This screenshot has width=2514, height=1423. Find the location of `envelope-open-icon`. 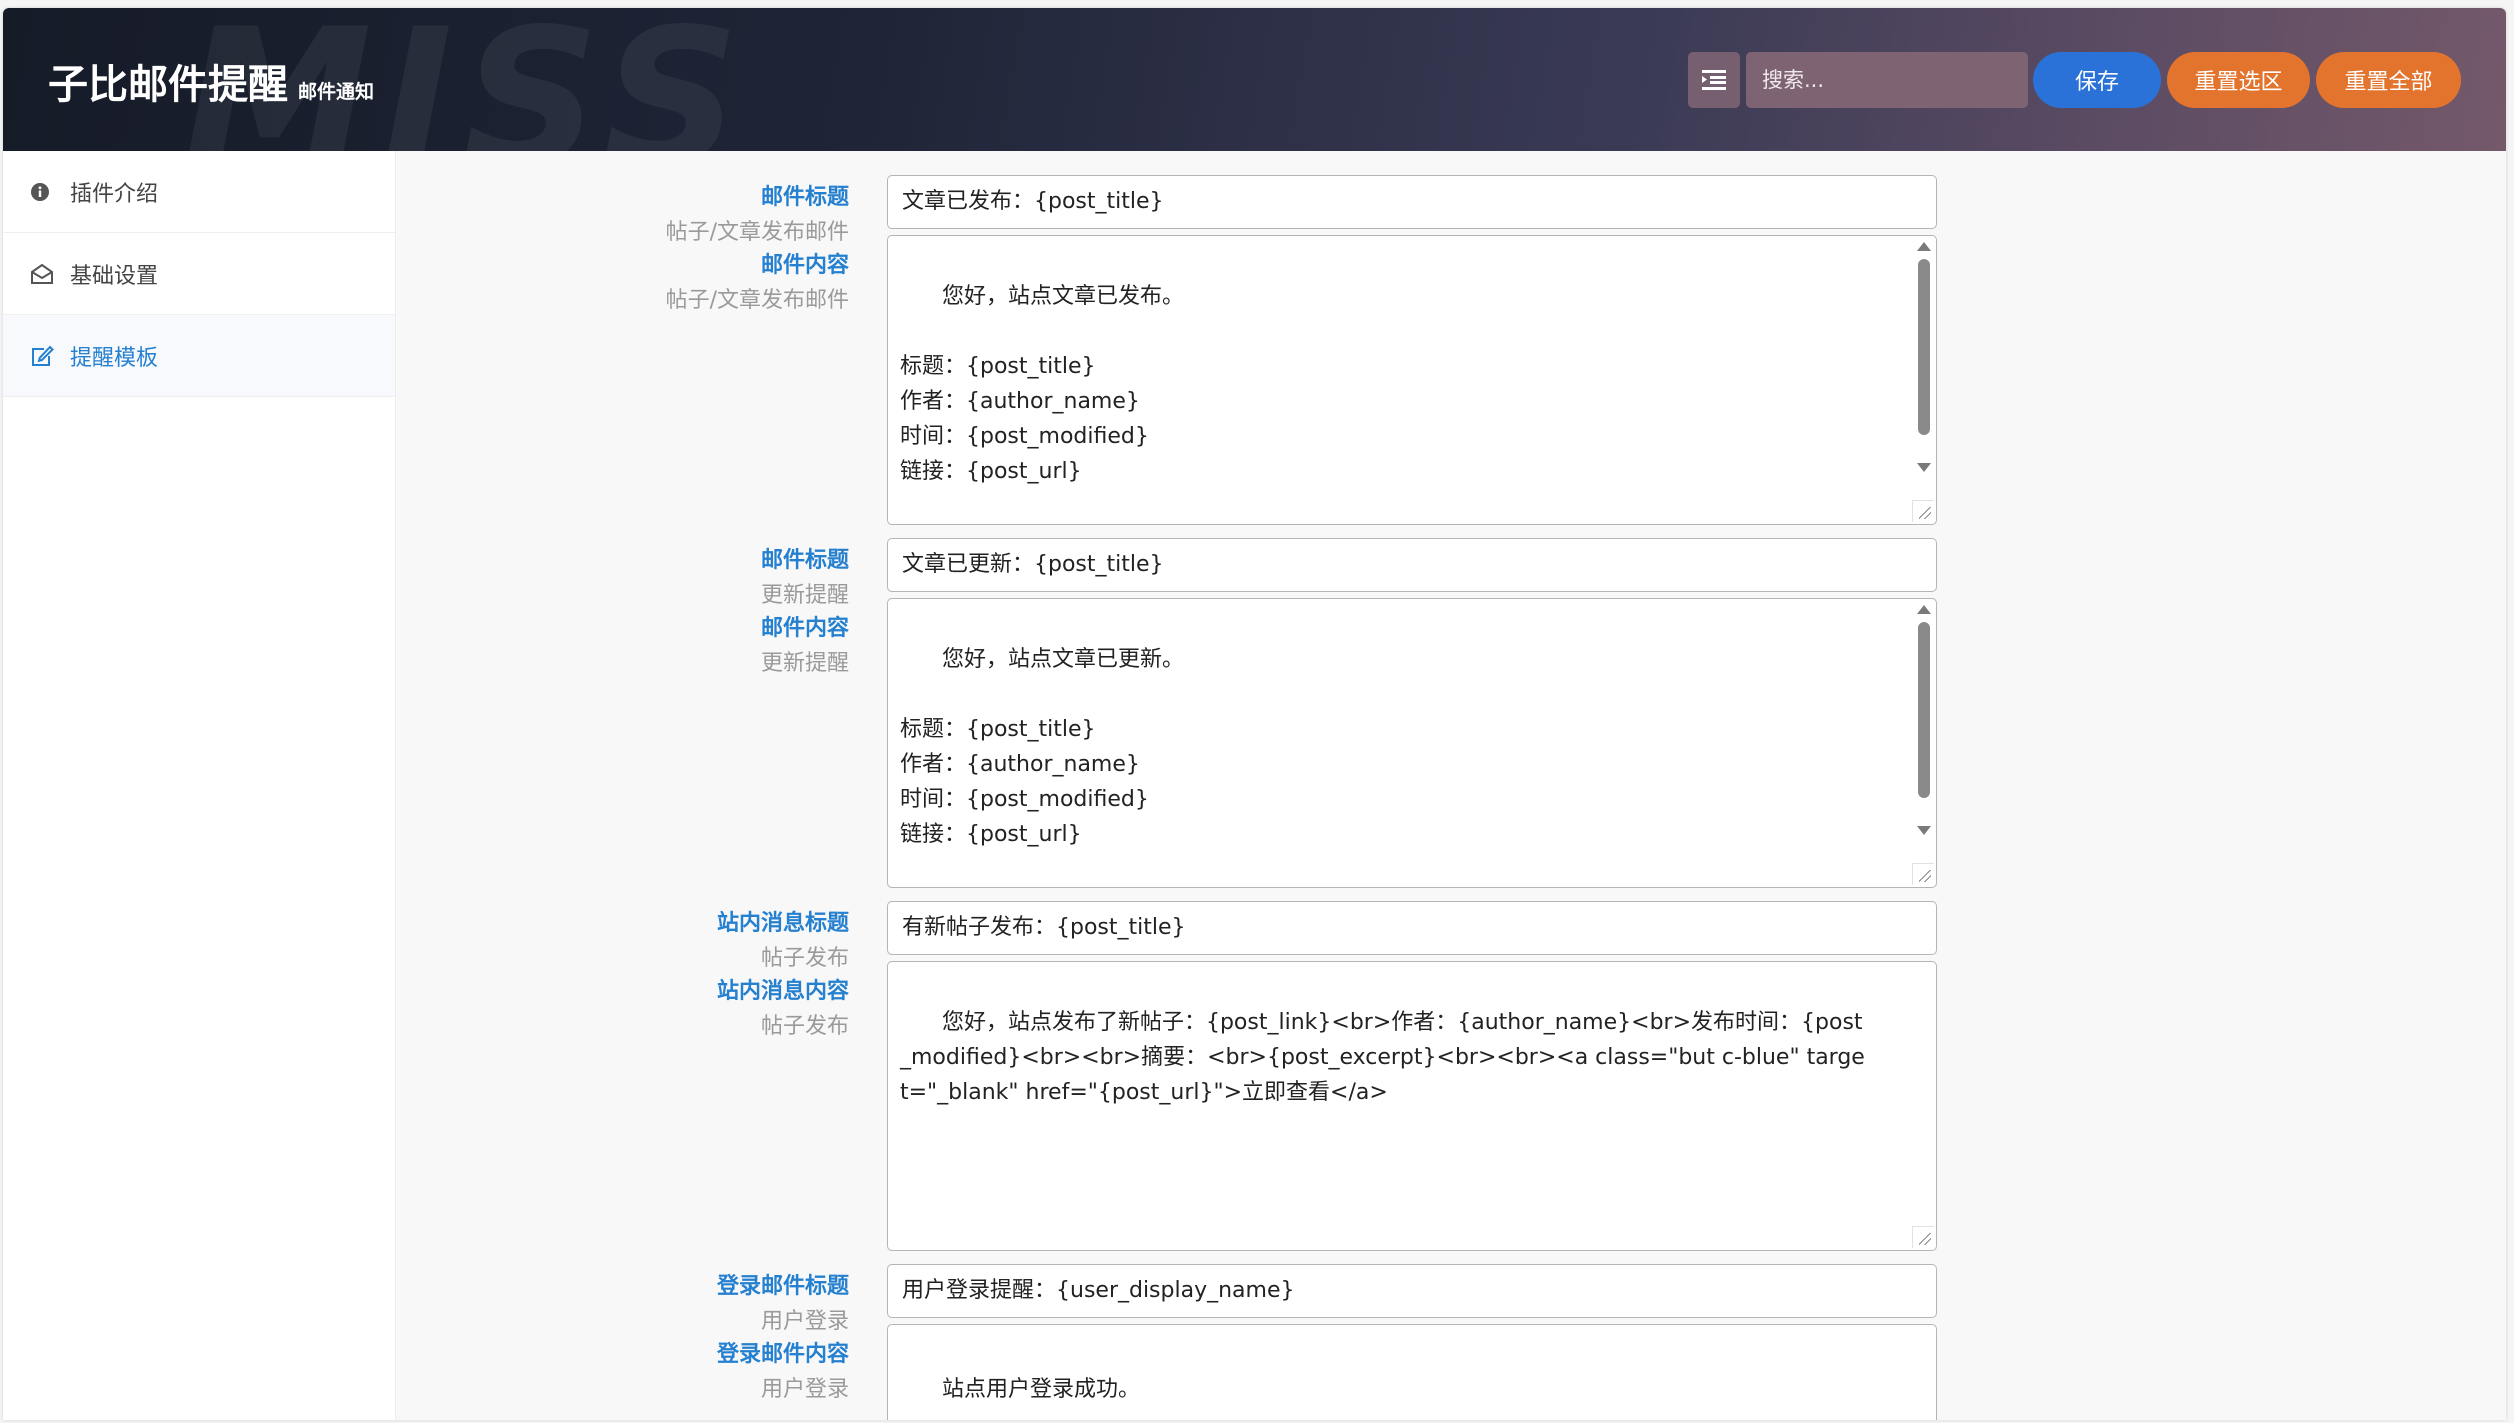

envelope-open-icon is located at coordinates (45, 274).